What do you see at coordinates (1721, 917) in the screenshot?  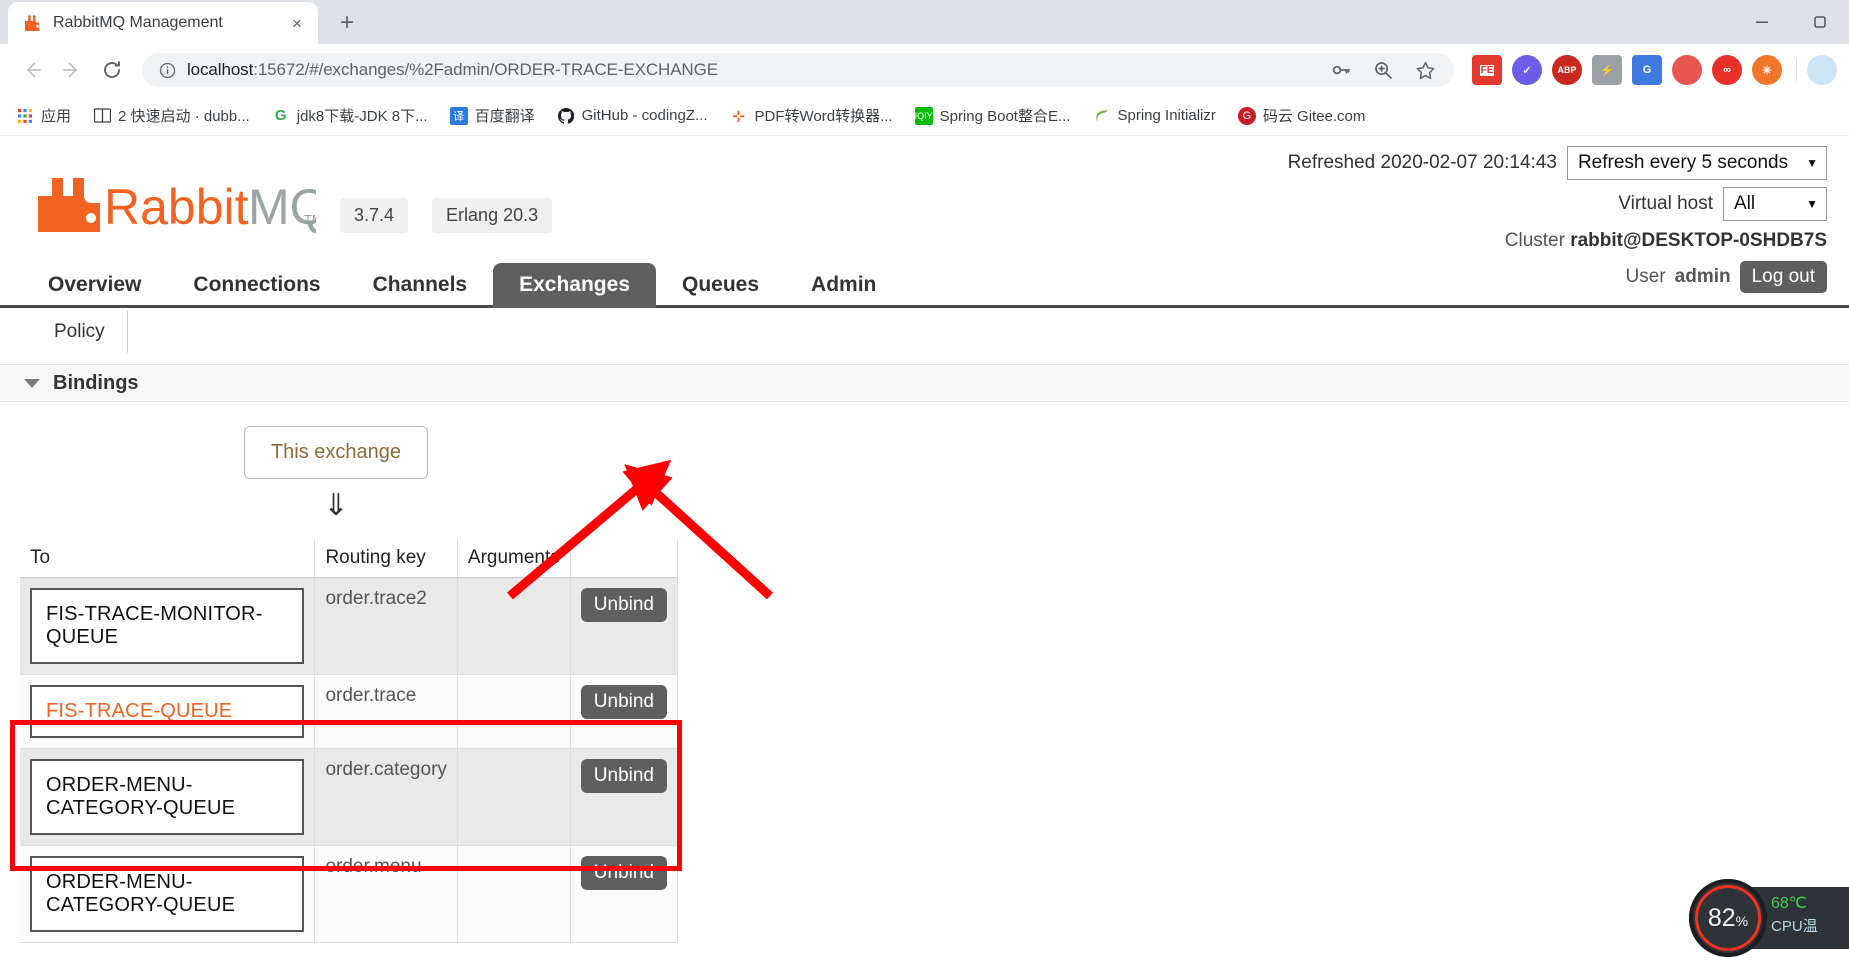 I see `cpu-usage-number: 82` at bounding box center [1721, 917].